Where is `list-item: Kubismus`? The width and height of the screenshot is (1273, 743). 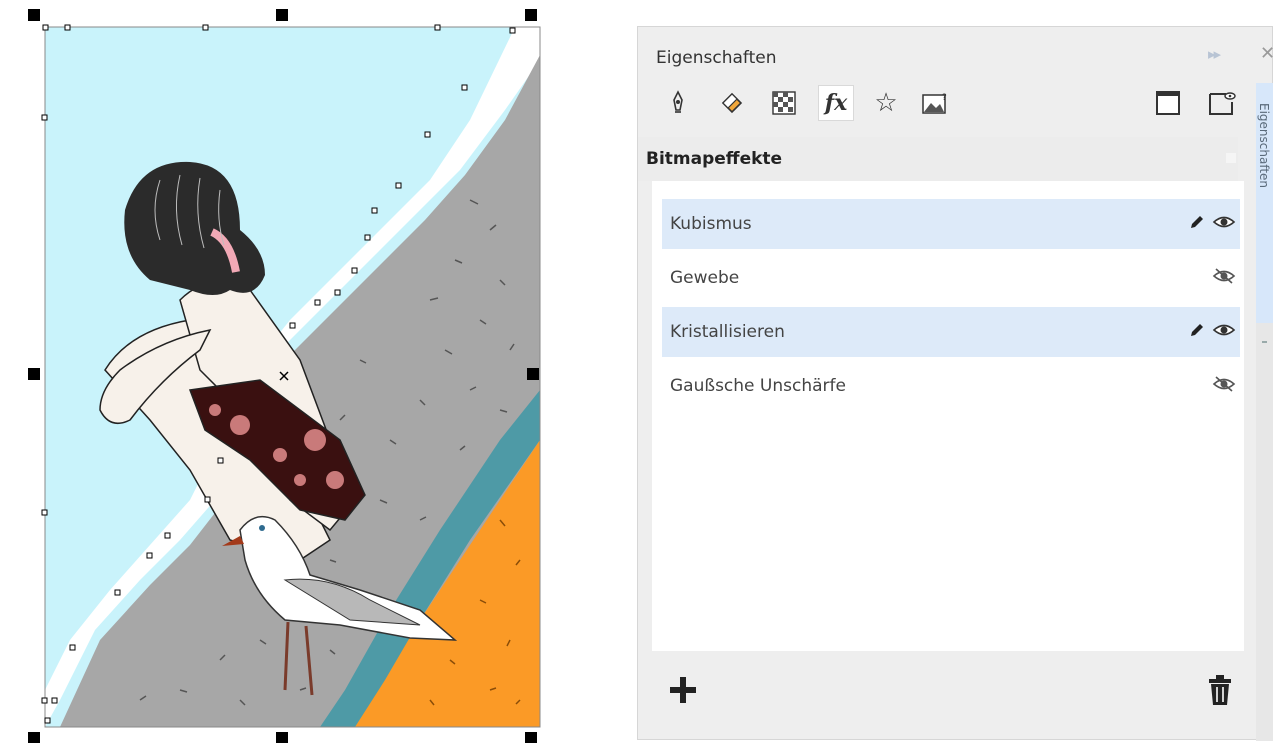 list-item: Kubismus is located at coordinates (951, 224).